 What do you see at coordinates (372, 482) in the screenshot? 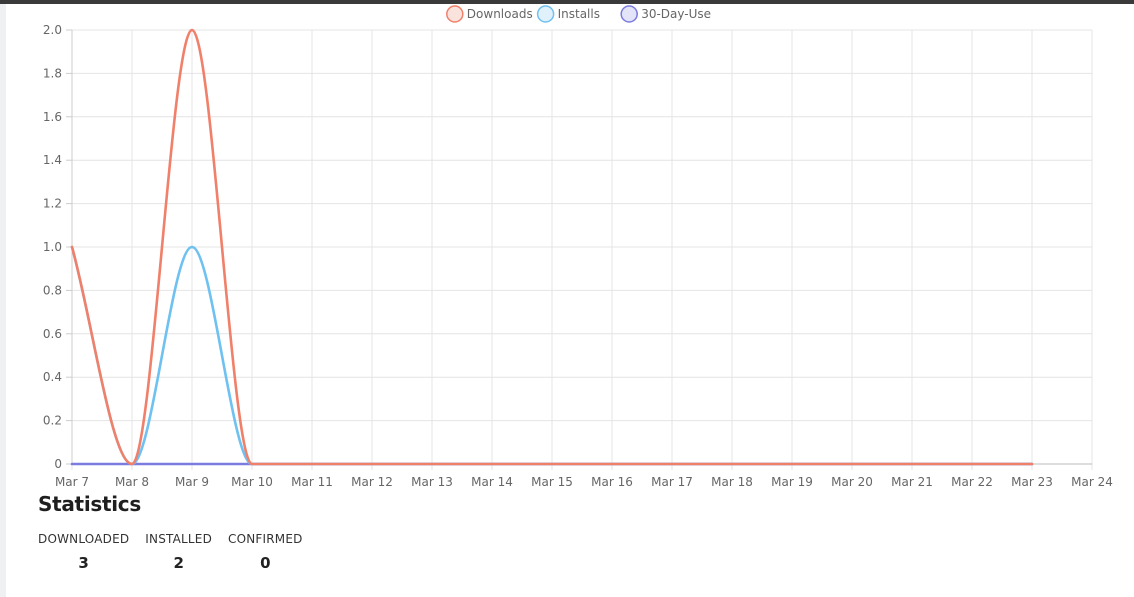
I see `x-tick-label: Mar 12` at bounding box center [372, 482].